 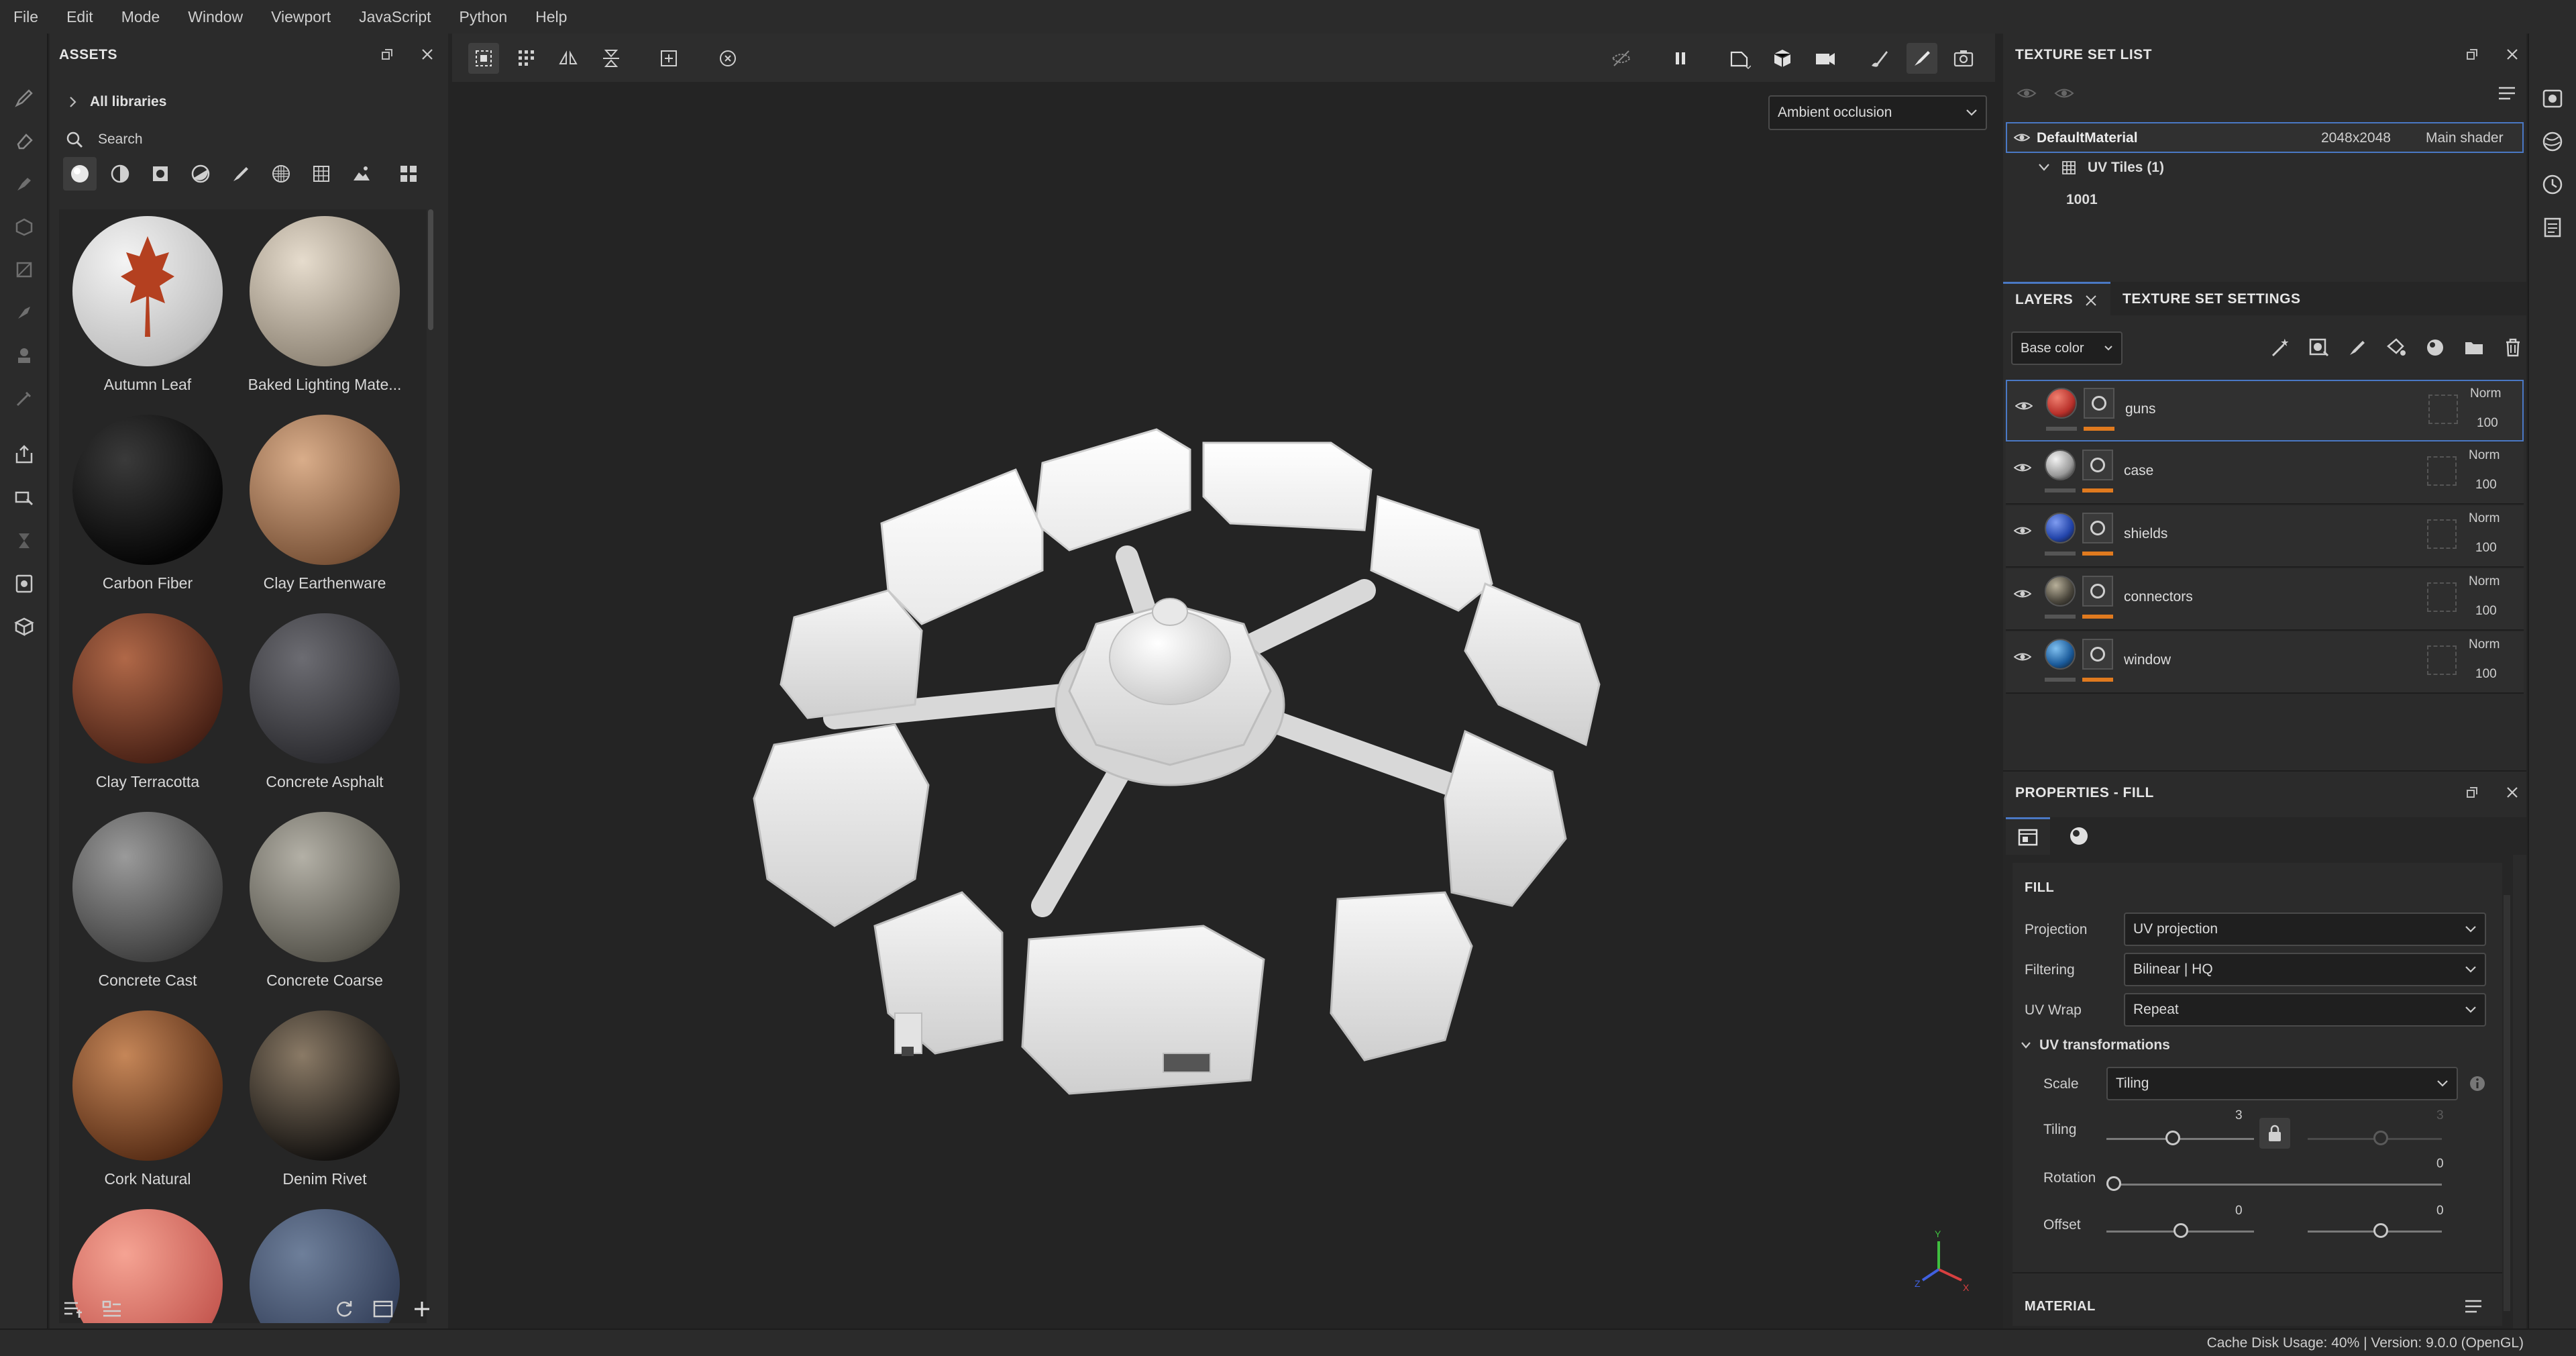 I want to click on history-icon, so click(x=727, y=59).